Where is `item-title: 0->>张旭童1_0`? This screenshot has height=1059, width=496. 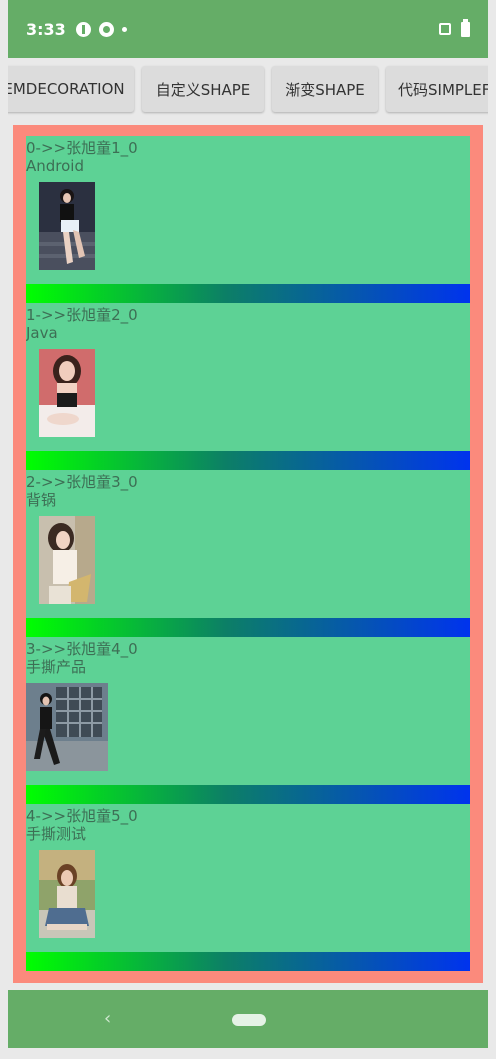
item-title: 0->>张旭童1_0 is located at coordinates (82, 148).